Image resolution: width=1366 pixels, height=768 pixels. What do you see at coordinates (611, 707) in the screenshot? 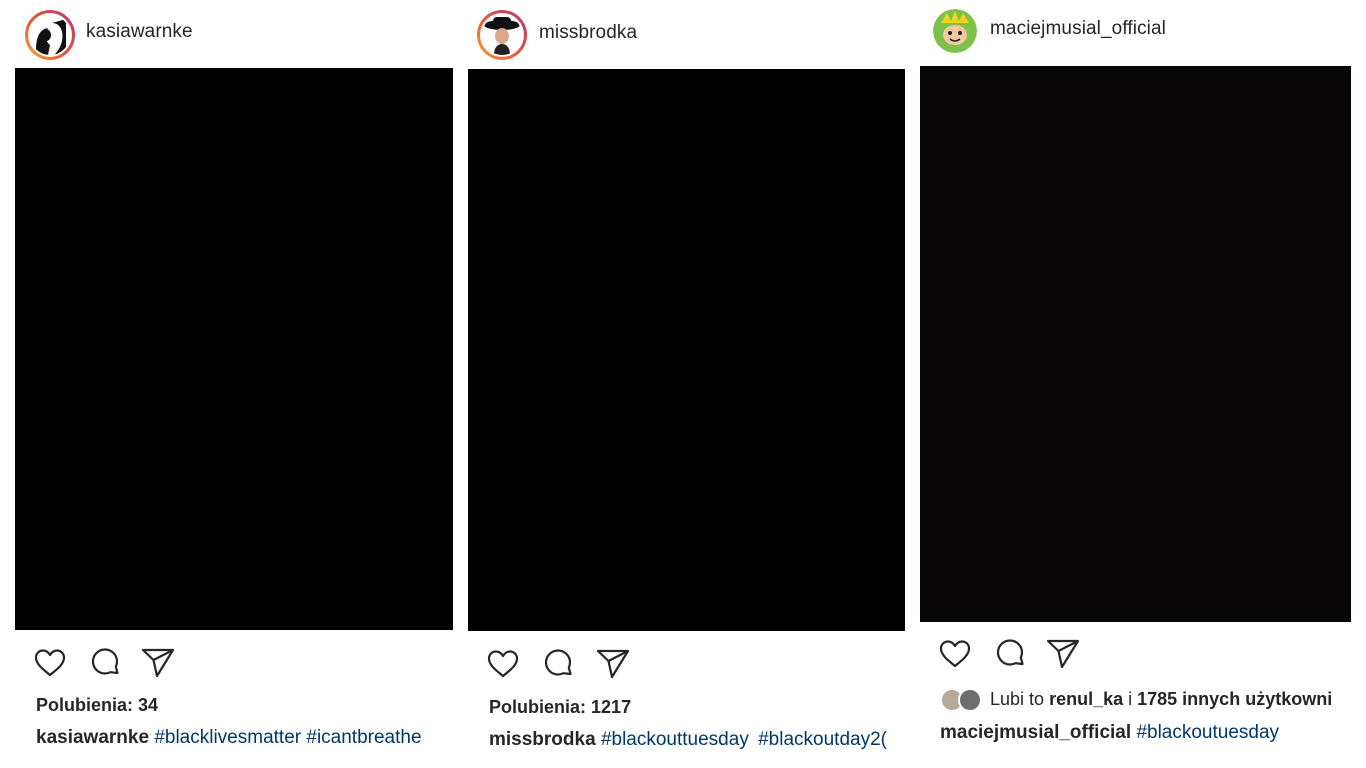
I see `likes-number: 1217` at bounding box center [611, 707].